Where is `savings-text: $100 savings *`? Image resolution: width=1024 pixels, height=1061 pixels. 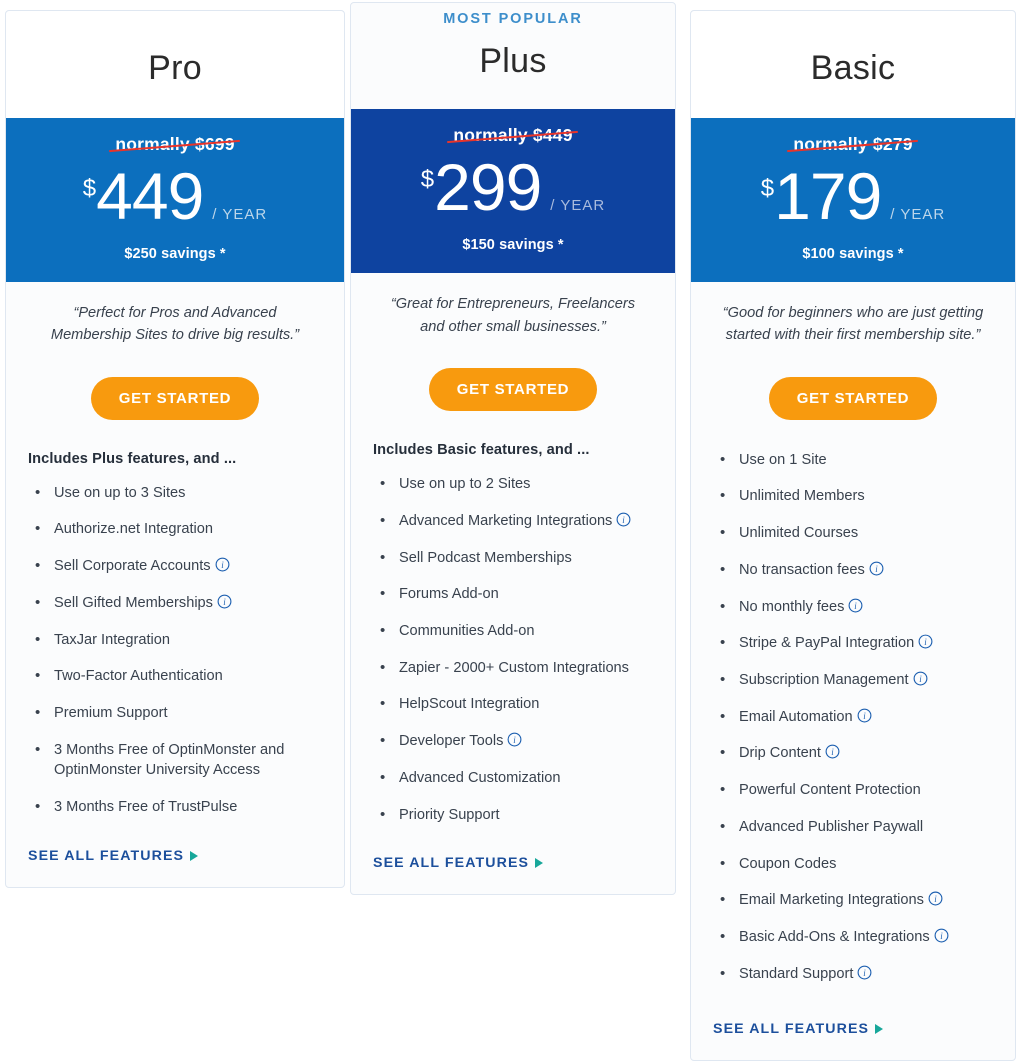 savings-text: $100 savings * is located at coordinates (853, 253).